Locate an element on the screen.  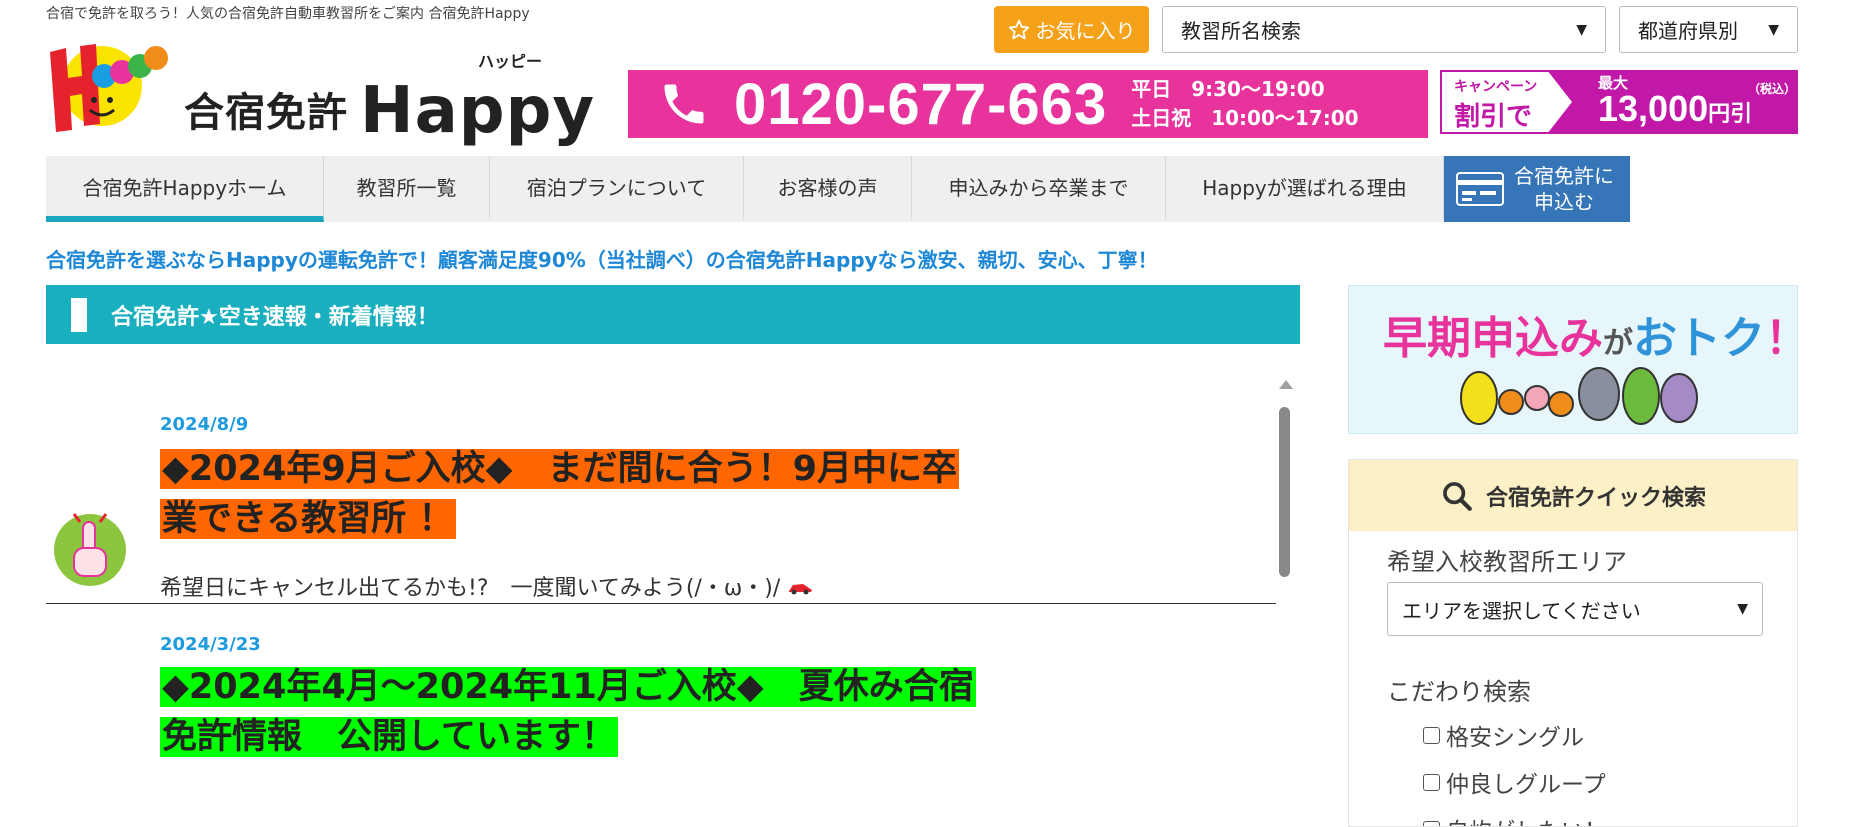
prefecture-select-value: 都道府県別 is located at coordinates (1688, 31).